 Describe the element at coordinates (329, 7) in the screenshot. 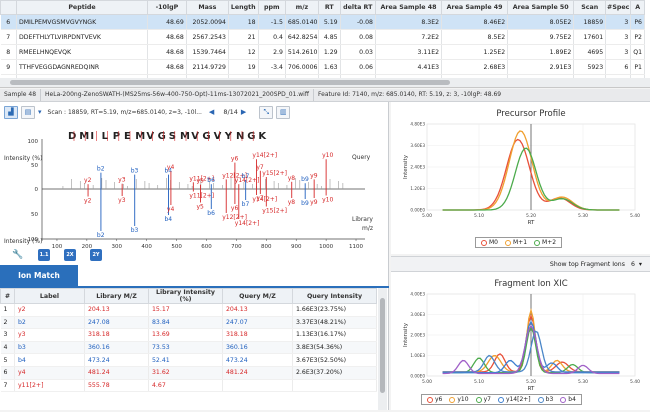

I see `column-header: RT` at that location.